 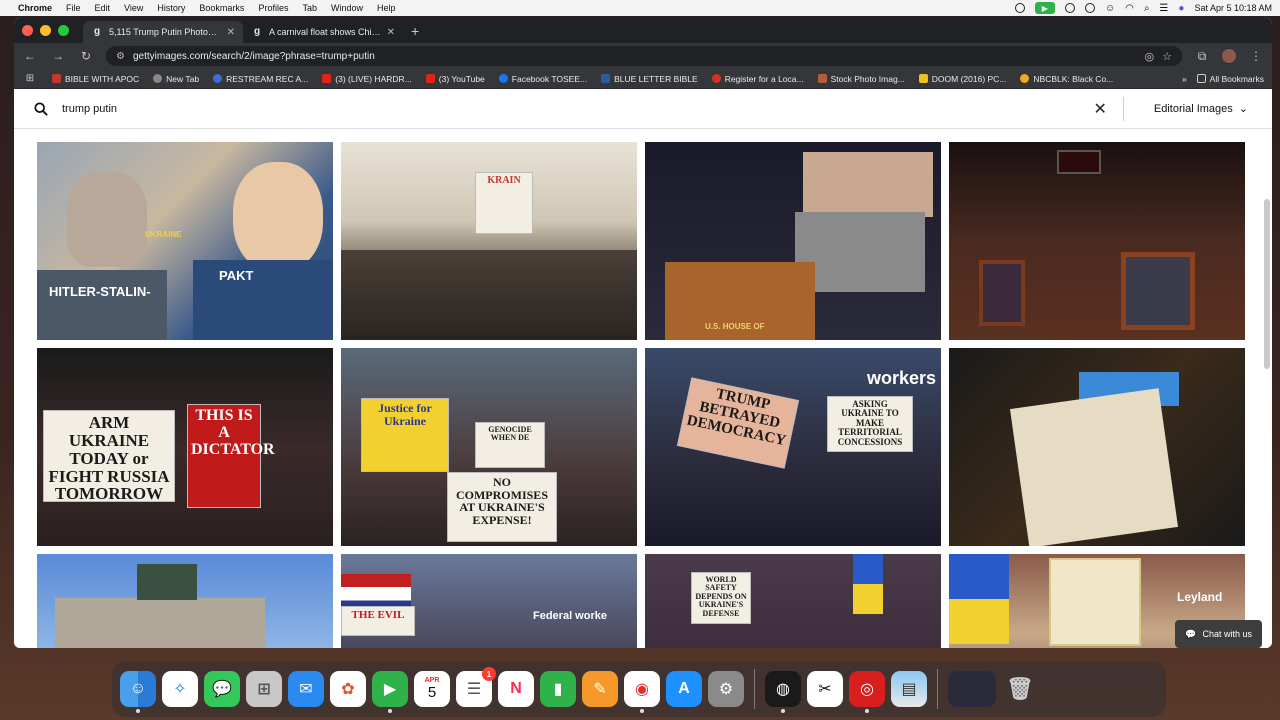 What do you see at coordinates (1203, 109) in the screenshot?
I see `image-type-dropdown: Editorial Images ⌄` at bounding box center [1203, 109].